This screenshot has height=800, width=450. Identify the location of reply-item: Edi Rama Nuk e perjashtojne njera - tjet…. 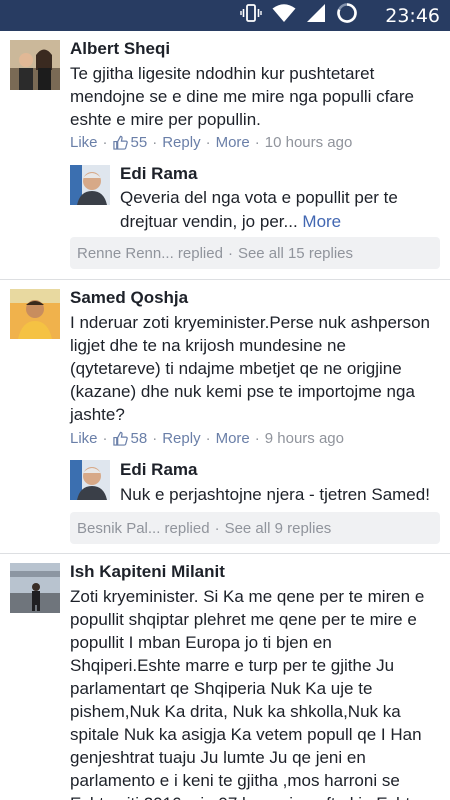
(255, 482).